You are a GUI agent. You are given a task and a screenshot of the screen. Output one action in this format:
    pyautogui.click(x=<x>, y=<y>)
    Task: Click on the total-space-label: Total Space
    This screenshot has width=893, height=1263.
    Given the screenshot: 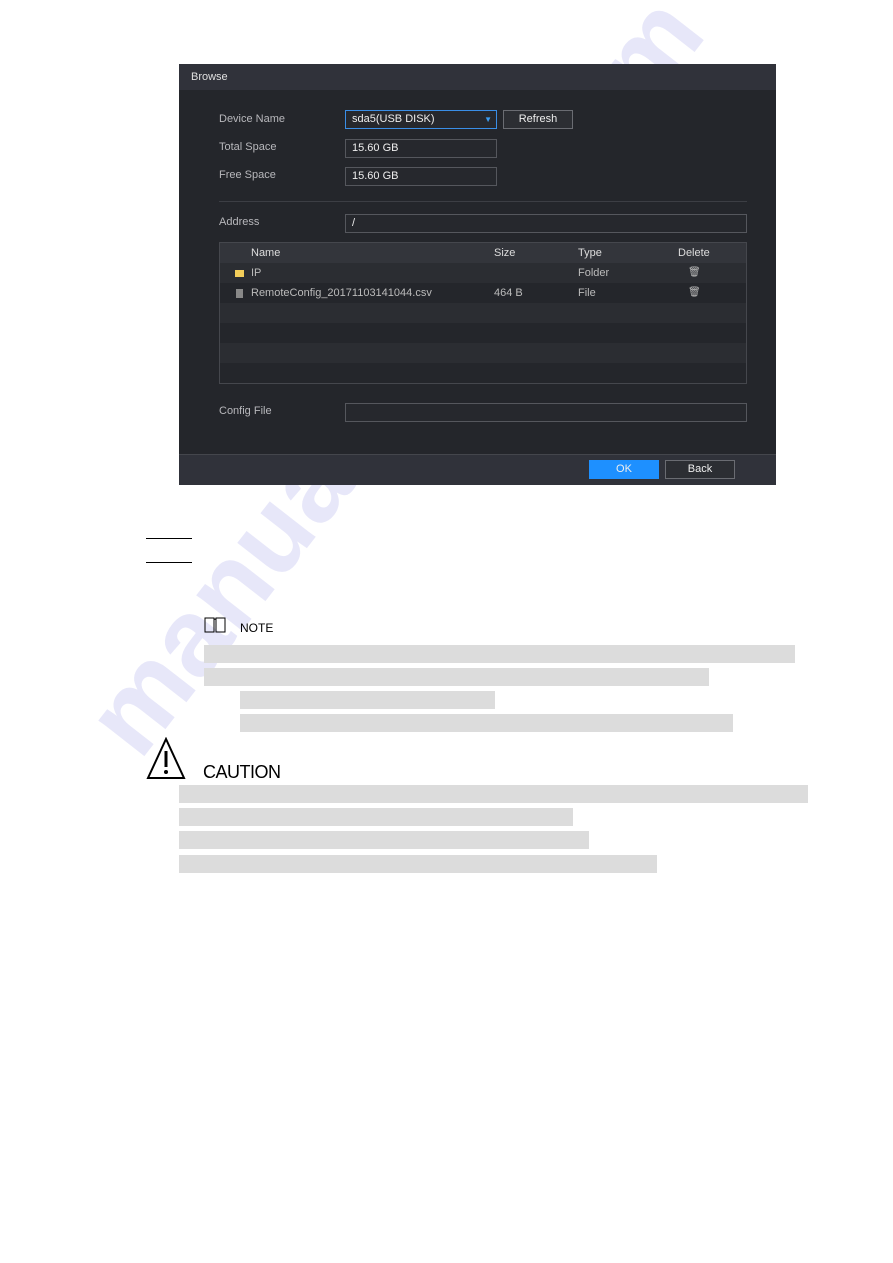 What is the action you would take?
    pyautogui.click(x=248, y=147)
    